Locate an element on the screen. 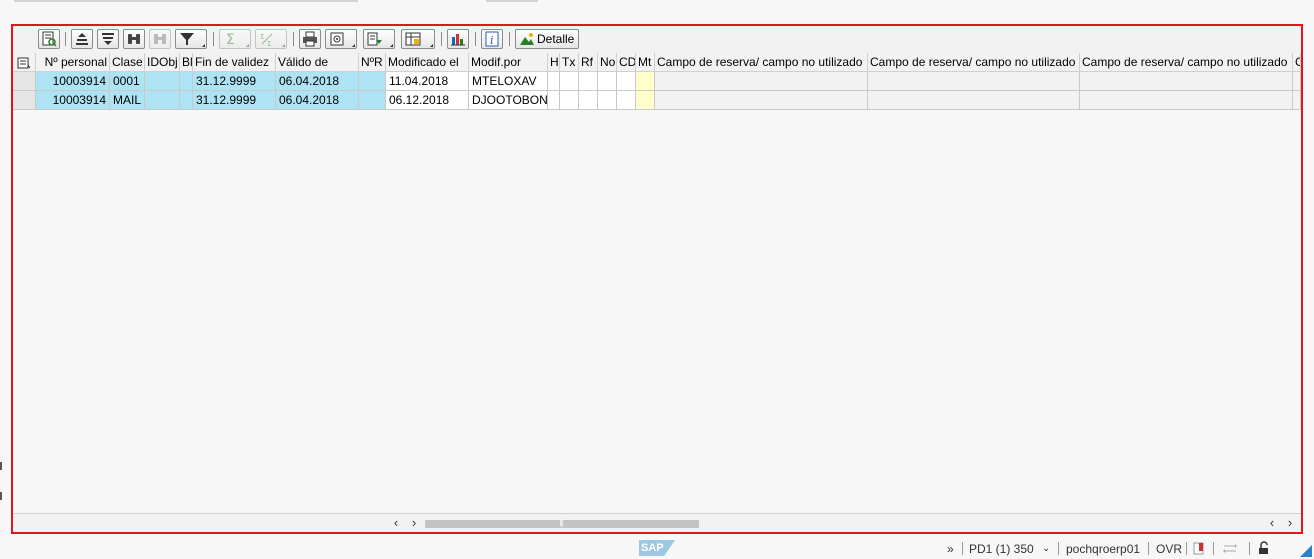  layout-button is located at coordinates (418, 39).